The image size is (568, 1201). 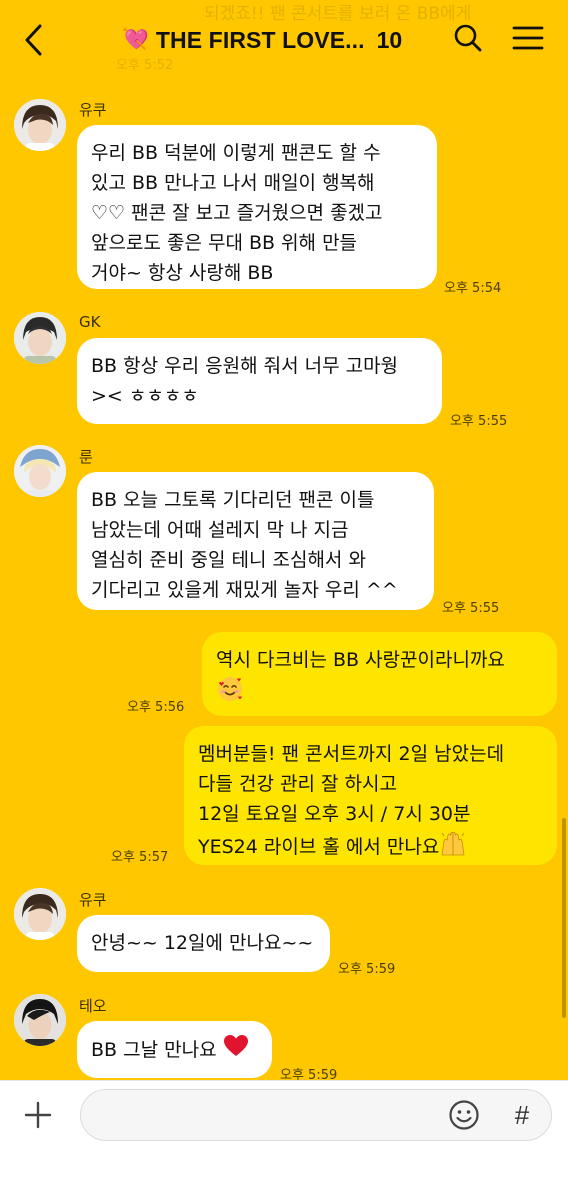 I want to click on message-line: 다들 건강 관리 잘 하시고, so click(x=297, y=784).